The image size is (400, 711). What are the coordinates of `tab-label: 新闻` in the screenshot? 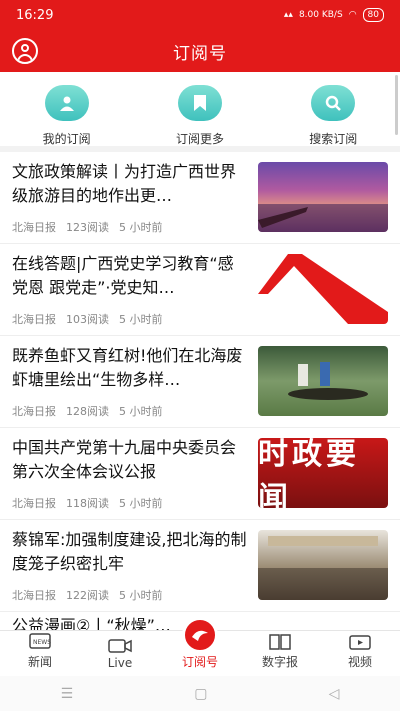 It's located at (39, 662).